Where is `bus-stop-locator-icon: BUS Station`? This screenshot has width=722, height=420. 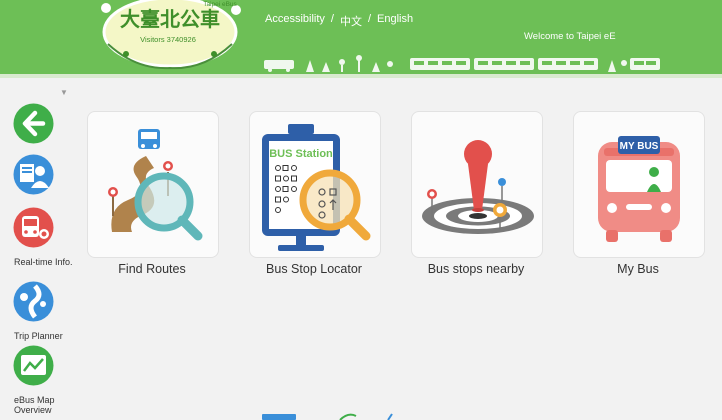 bus-stop-locator-icon: BUS Station is located at coordinates (316, 187).